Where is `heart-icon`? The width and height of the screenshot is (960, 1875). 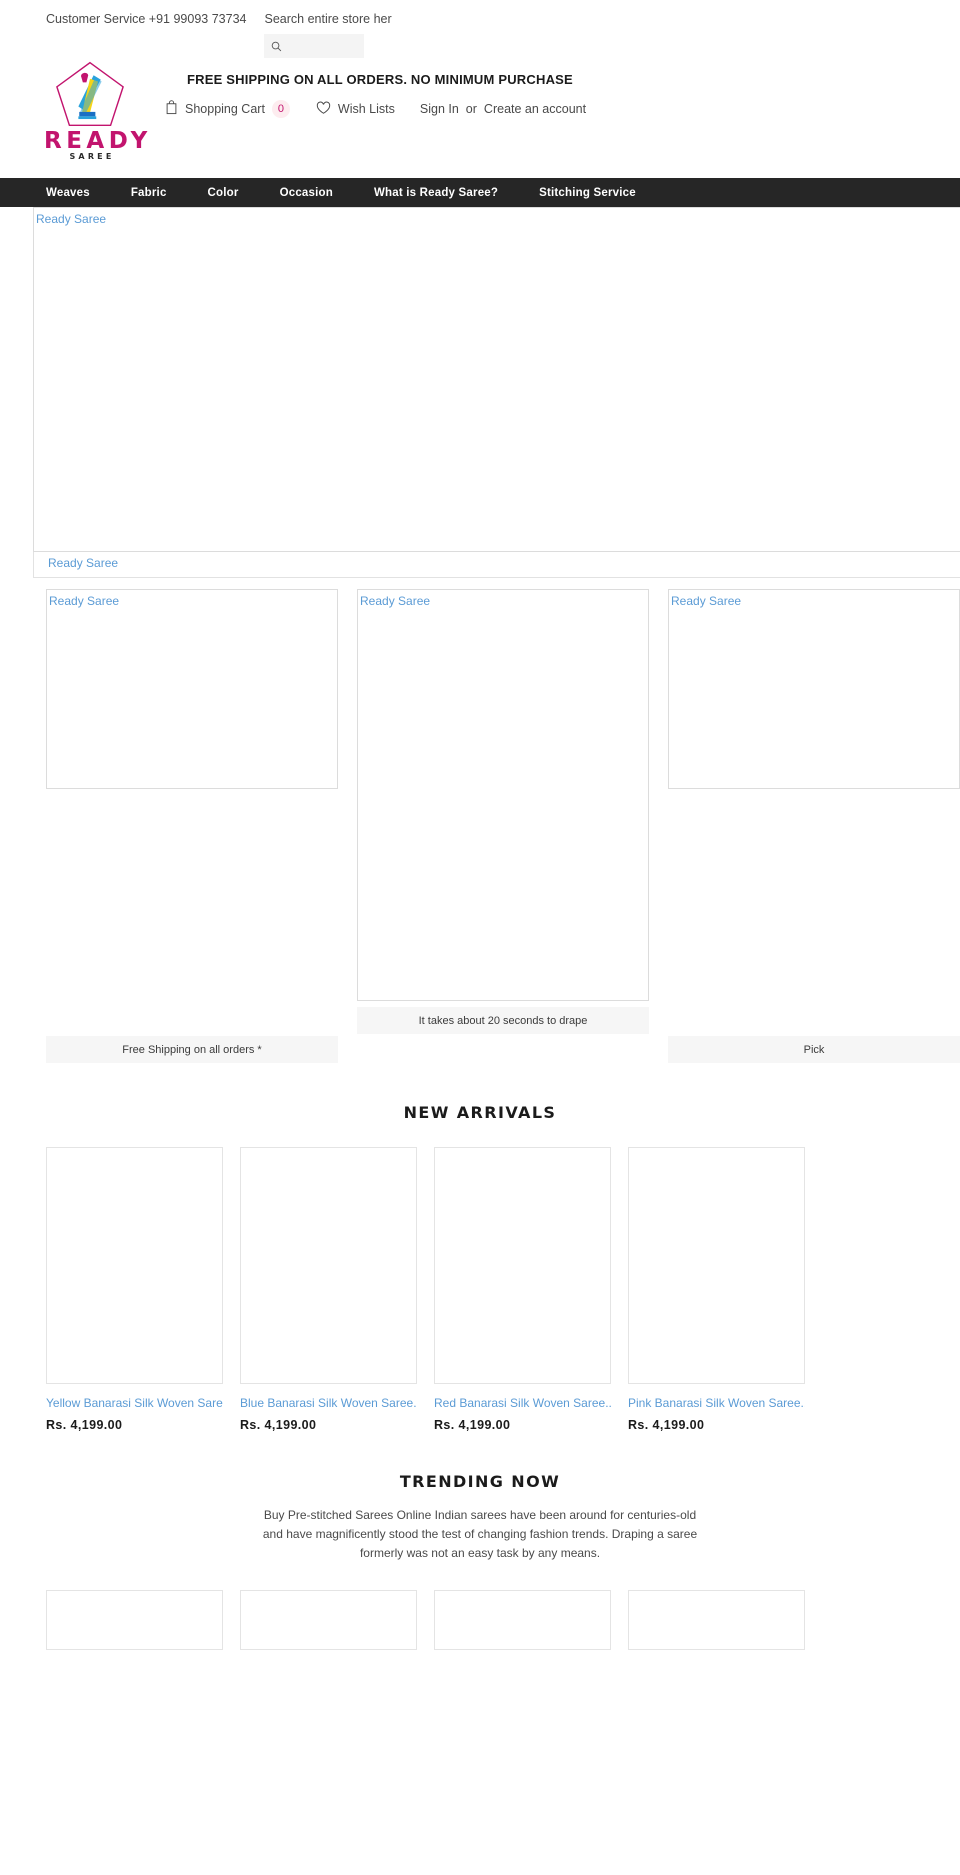 heart-icon is located at coordinates (323, 109).